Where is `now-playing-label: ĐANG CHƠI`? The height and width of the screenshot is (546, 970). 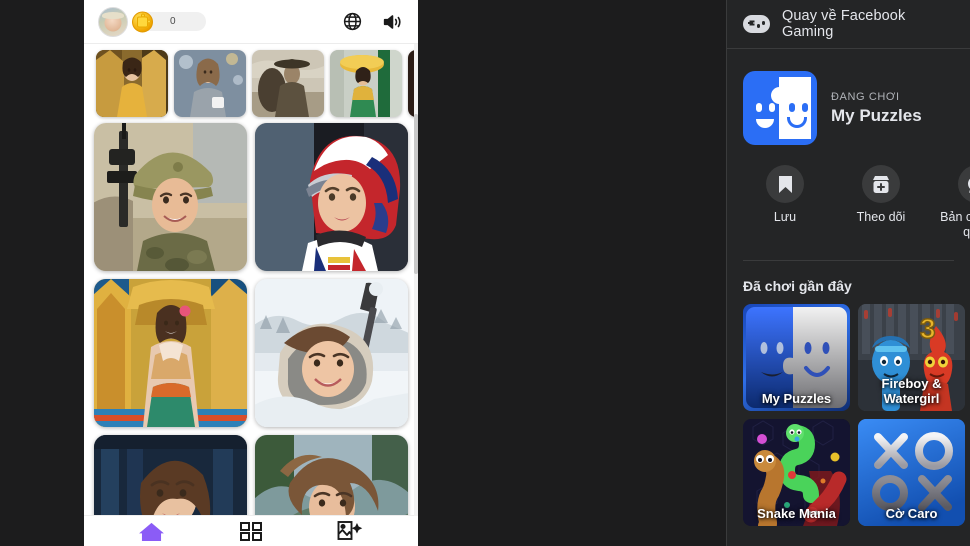
now-playing-label: ĐANG CHƠI is located at coordinates (865, 96).